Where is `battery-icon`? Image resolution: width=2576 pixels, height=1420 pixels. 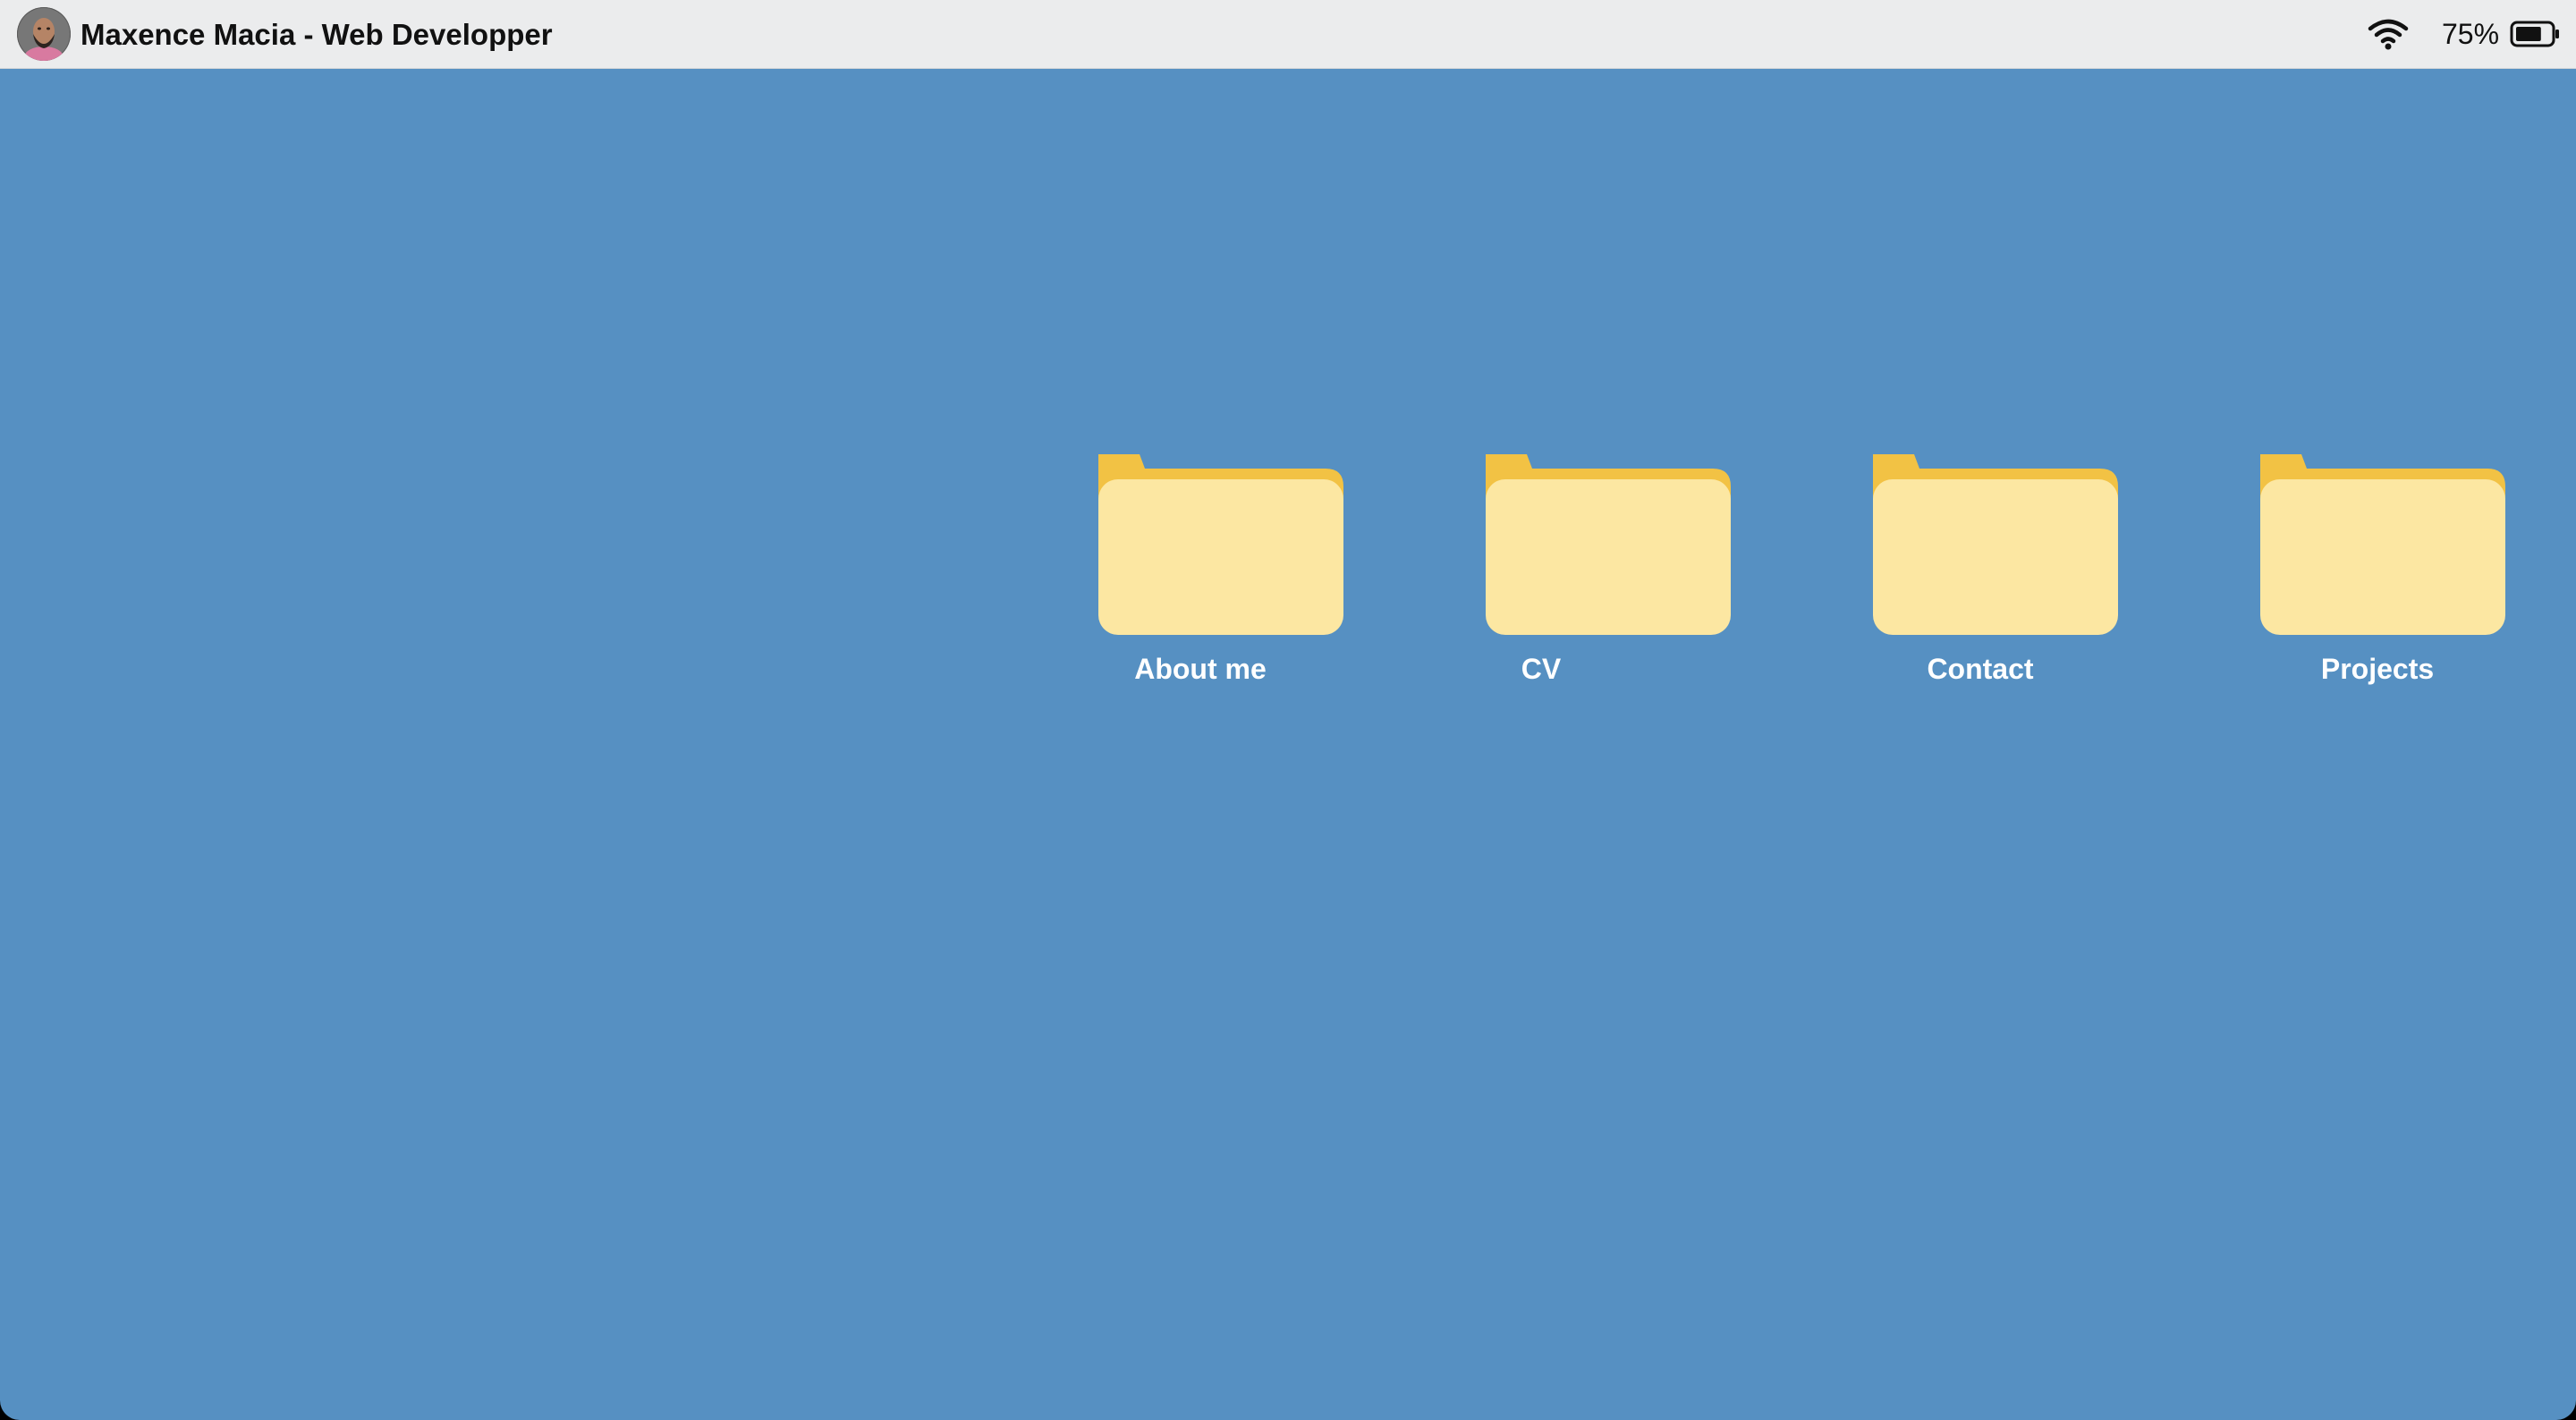
battery-icon is located at coordinates (2535, 34).